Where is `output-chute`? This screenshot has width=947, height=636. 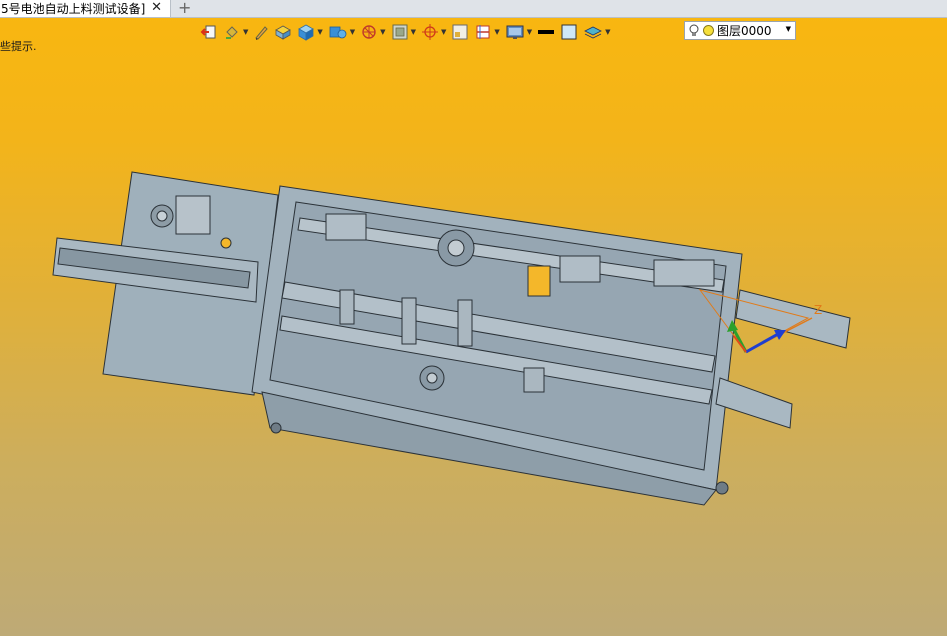 output-chute is located at coordinates (754, 403).